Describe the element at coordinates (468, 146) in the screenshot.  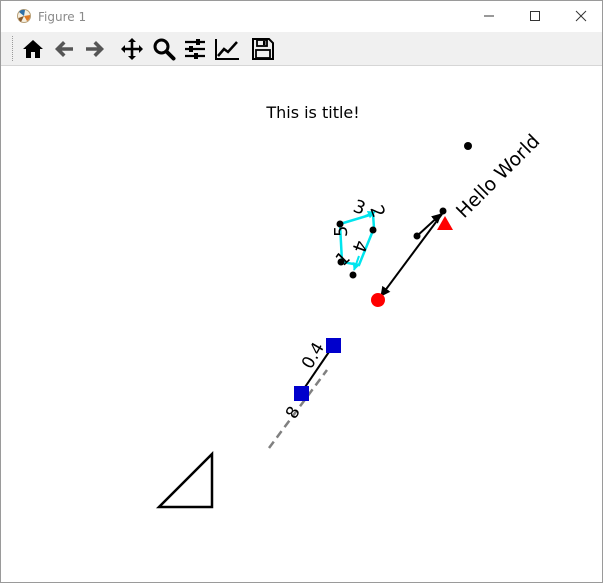
I see `scatter-point` at that location.